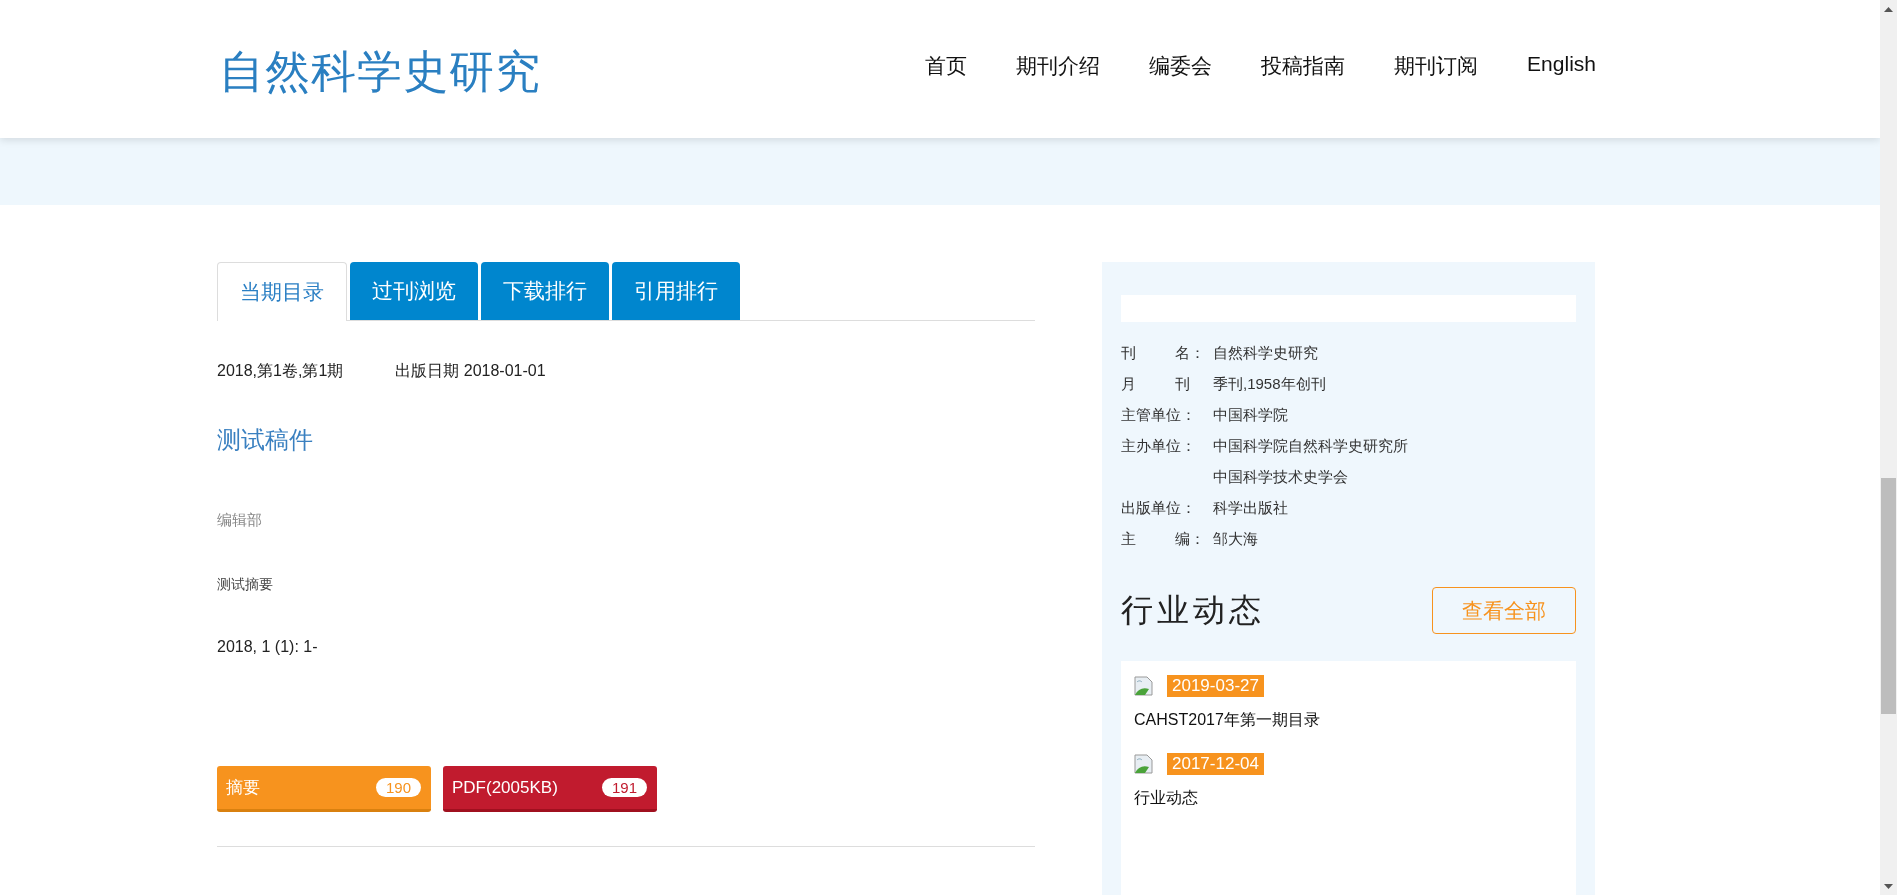  I want to click on news-title: CAHST2017年第一期目录, so click(1348, 720).